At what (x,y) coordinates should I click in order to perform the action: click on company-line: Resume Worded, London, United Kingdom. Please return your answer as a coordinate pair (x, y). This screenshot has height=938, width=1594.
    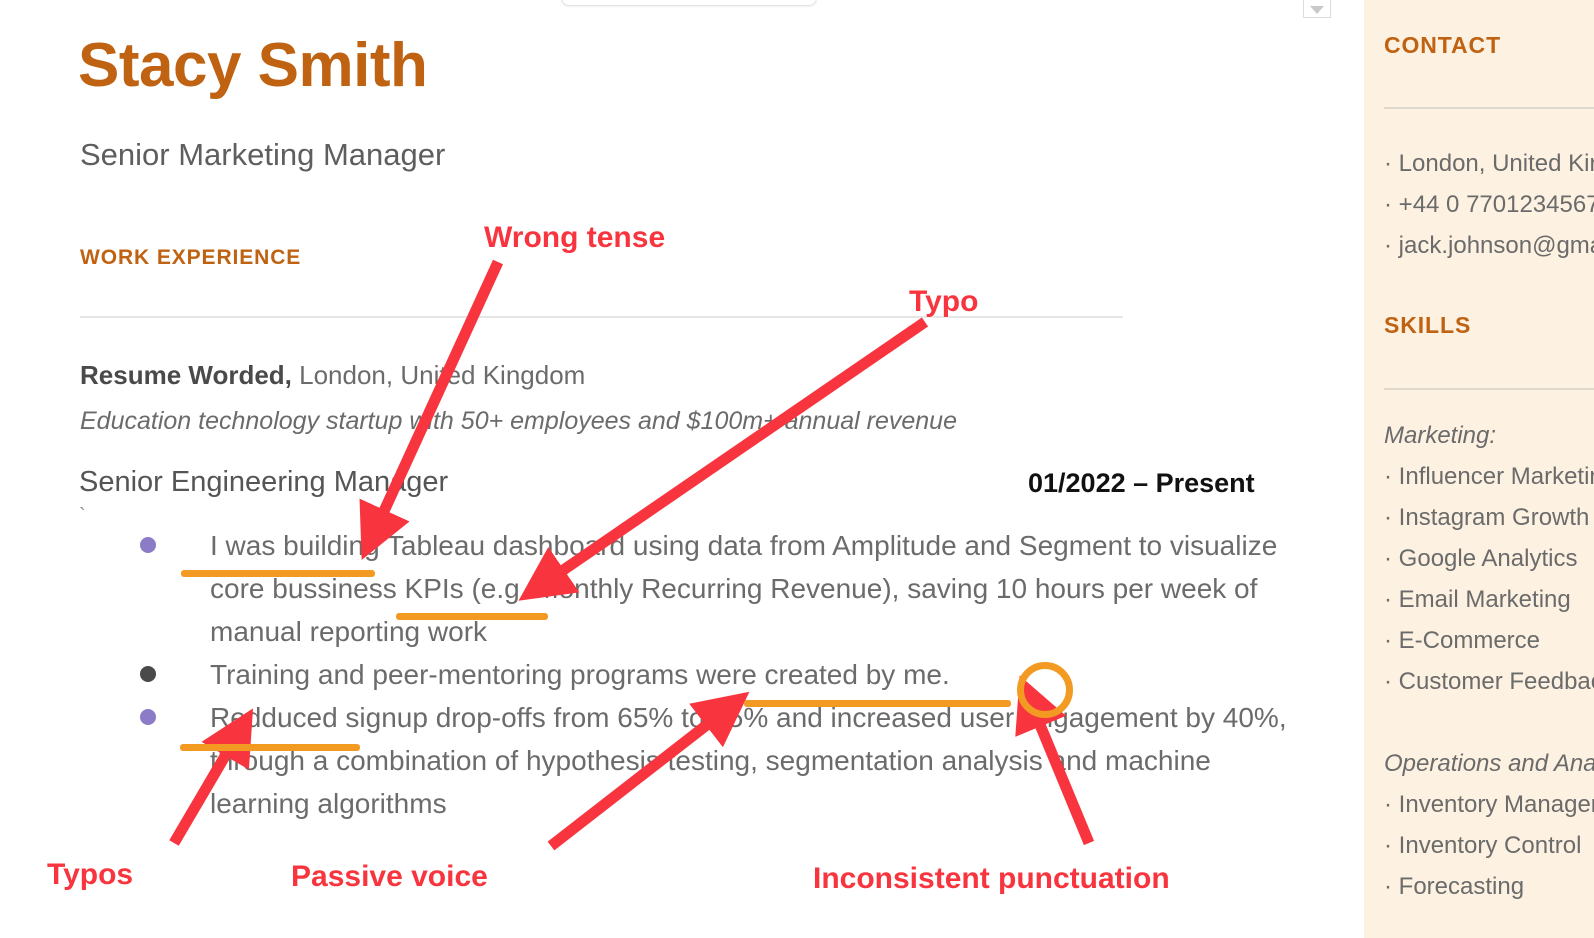
    Looking at the image, I should click on (332, 375).